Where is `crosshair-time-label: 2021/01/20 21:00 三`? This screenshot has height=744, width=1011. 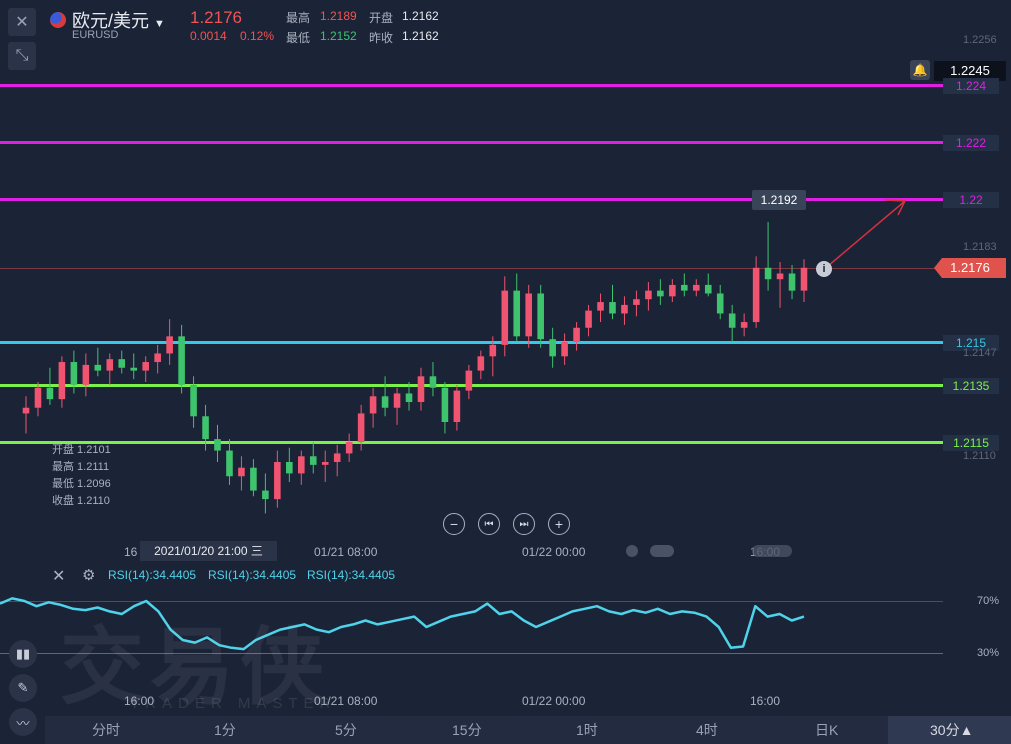
crosshair-time-label: 2021/01/20 21:00 三 is located at coordinates (208, 551).